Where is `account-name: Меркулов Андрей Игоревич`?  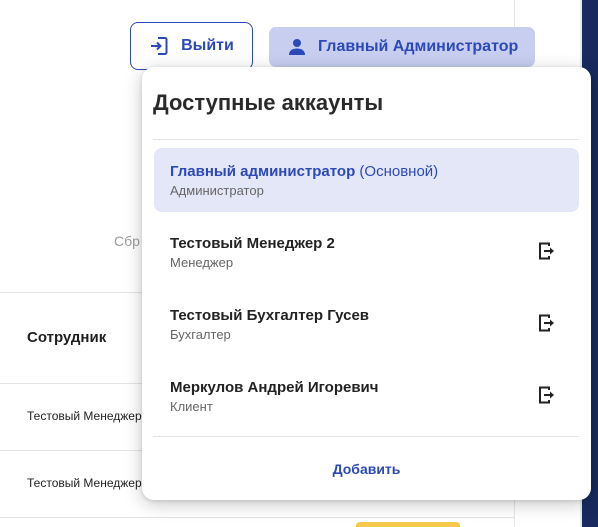
account-name: Меркулов Андрей Игоревич is located at coordinates (274, 387).